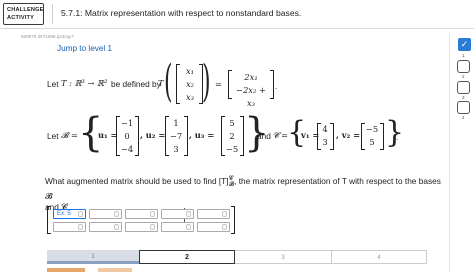 The width and height of the screenshot is (474, 272). What do you see at coordinates (276, 135) in the screenshot?
I see `basis-c-symbol: 𝓒` at bounding box center [276, 135].